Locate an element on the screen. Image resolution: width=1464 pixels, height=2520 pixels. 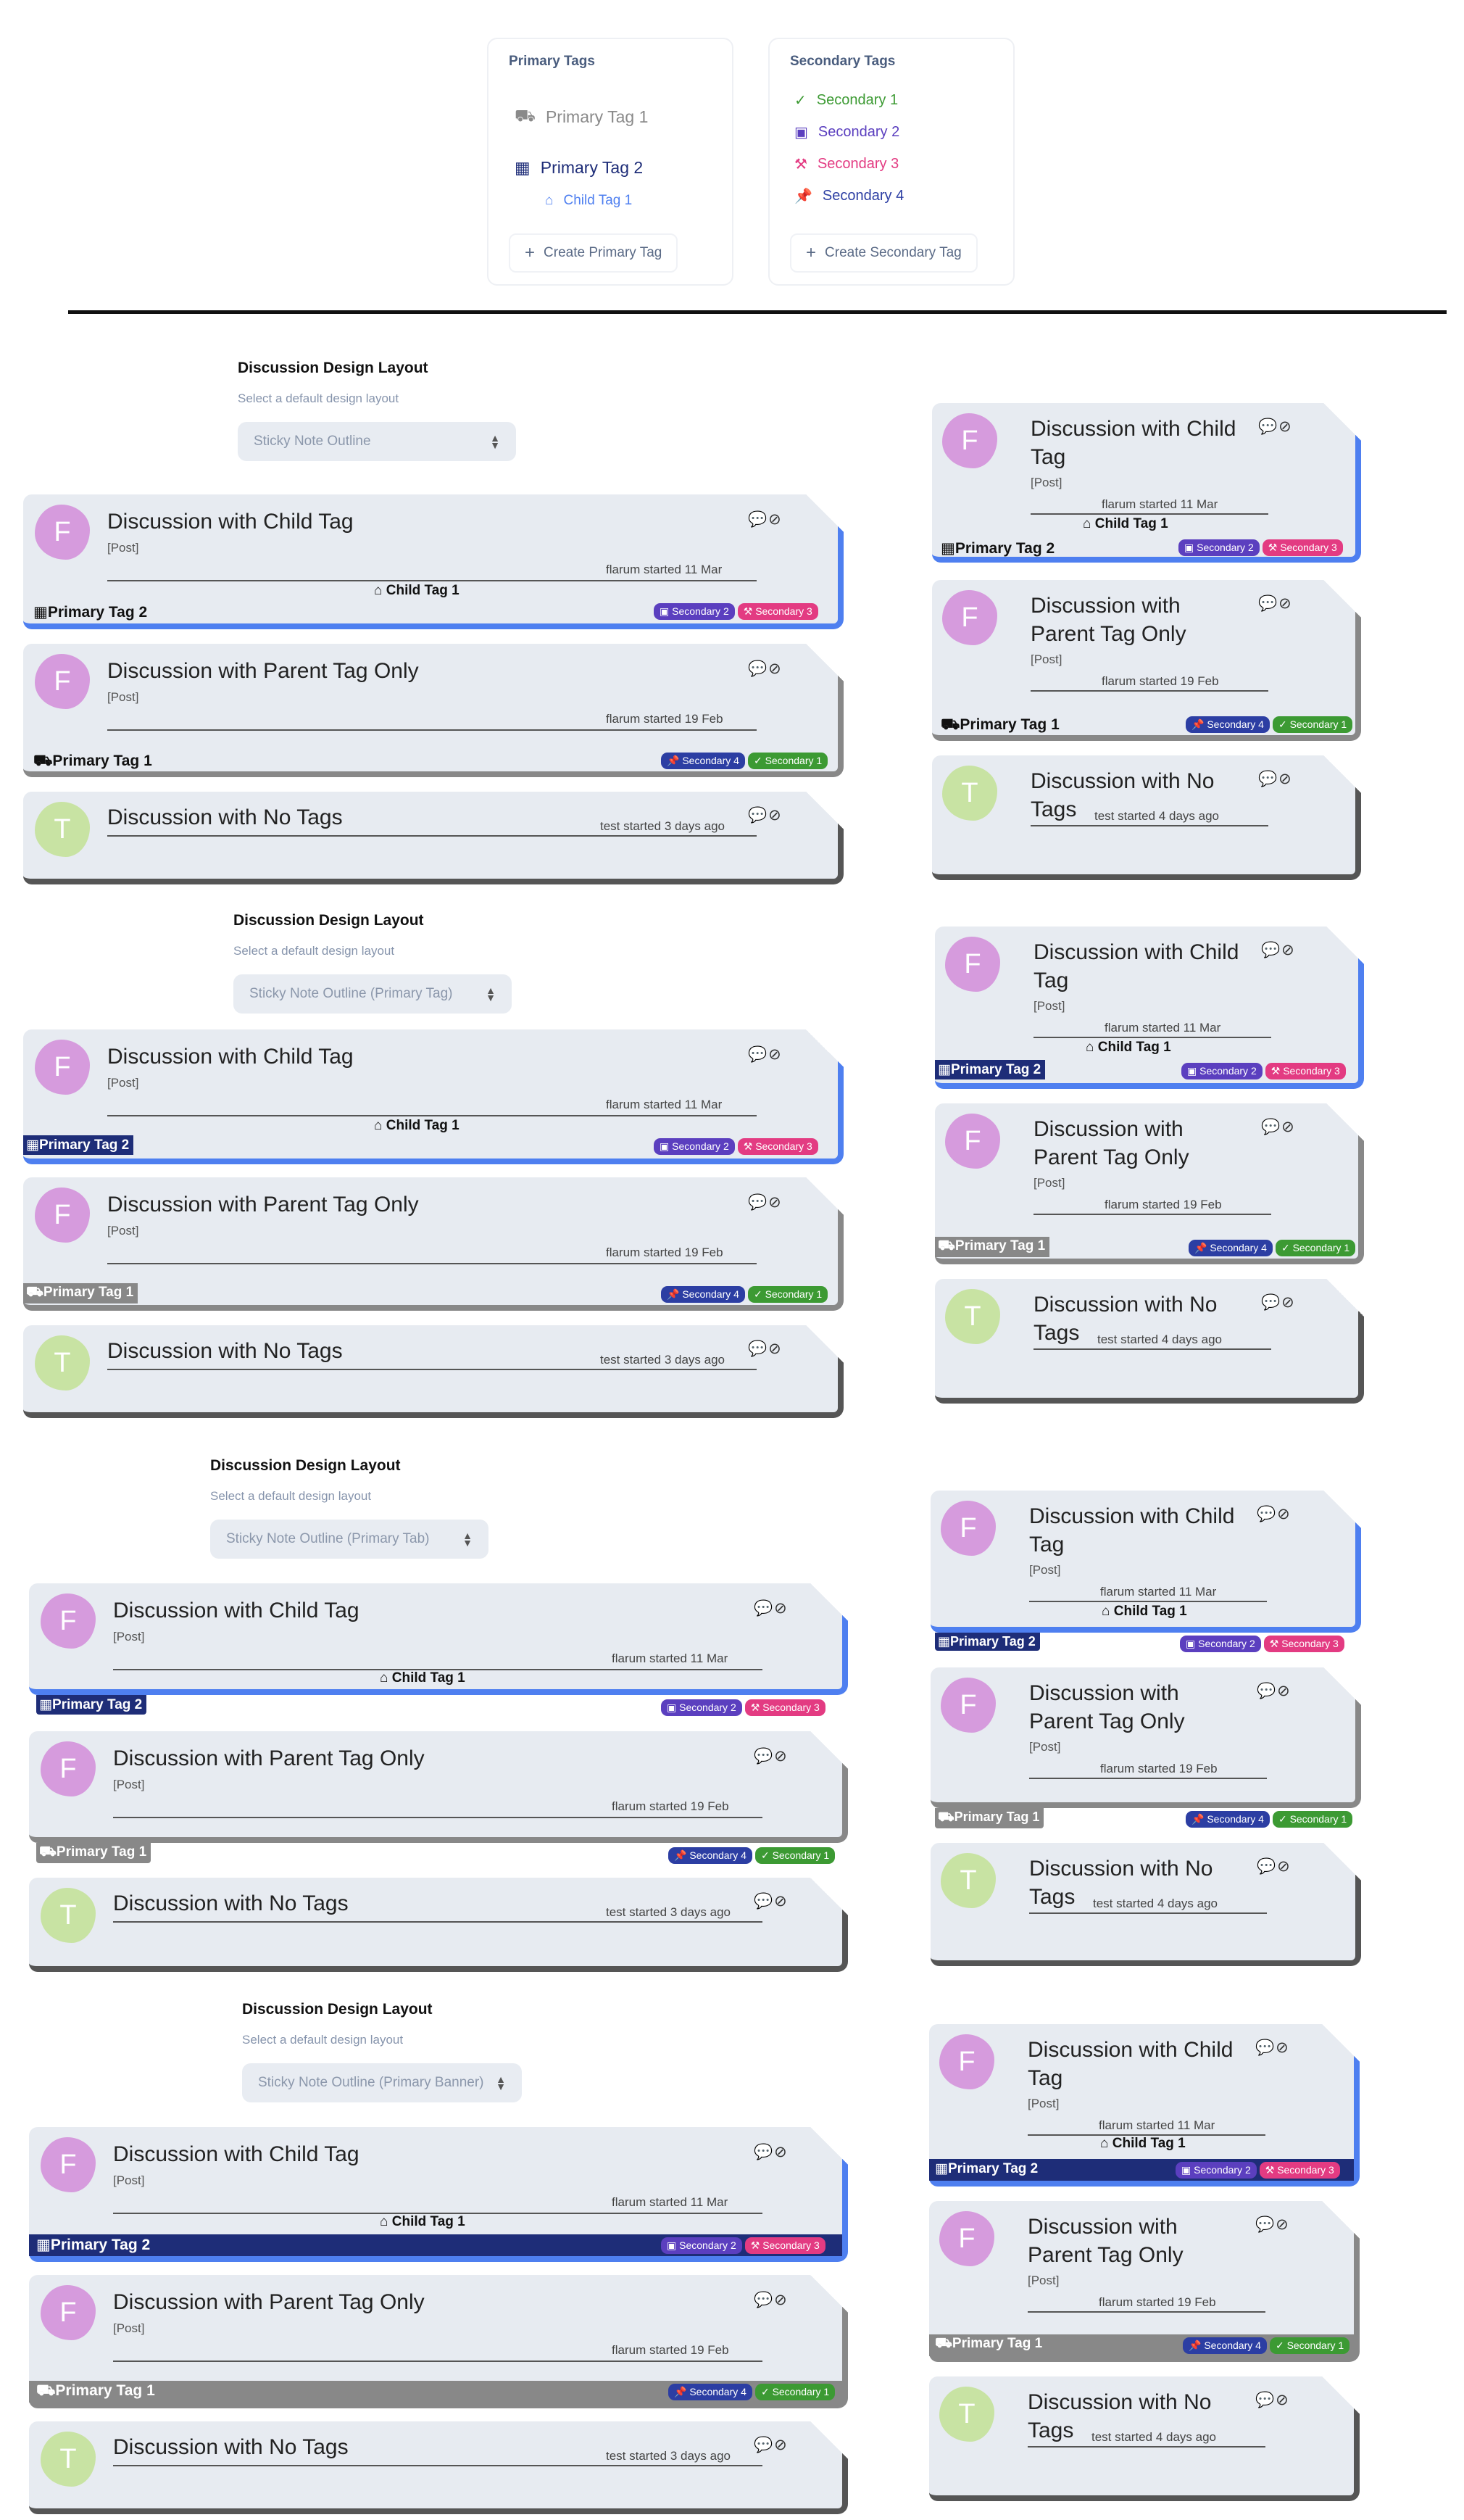
secondary-tag-item: ✓ Secondary 1 is located at coordinates (846, 100).